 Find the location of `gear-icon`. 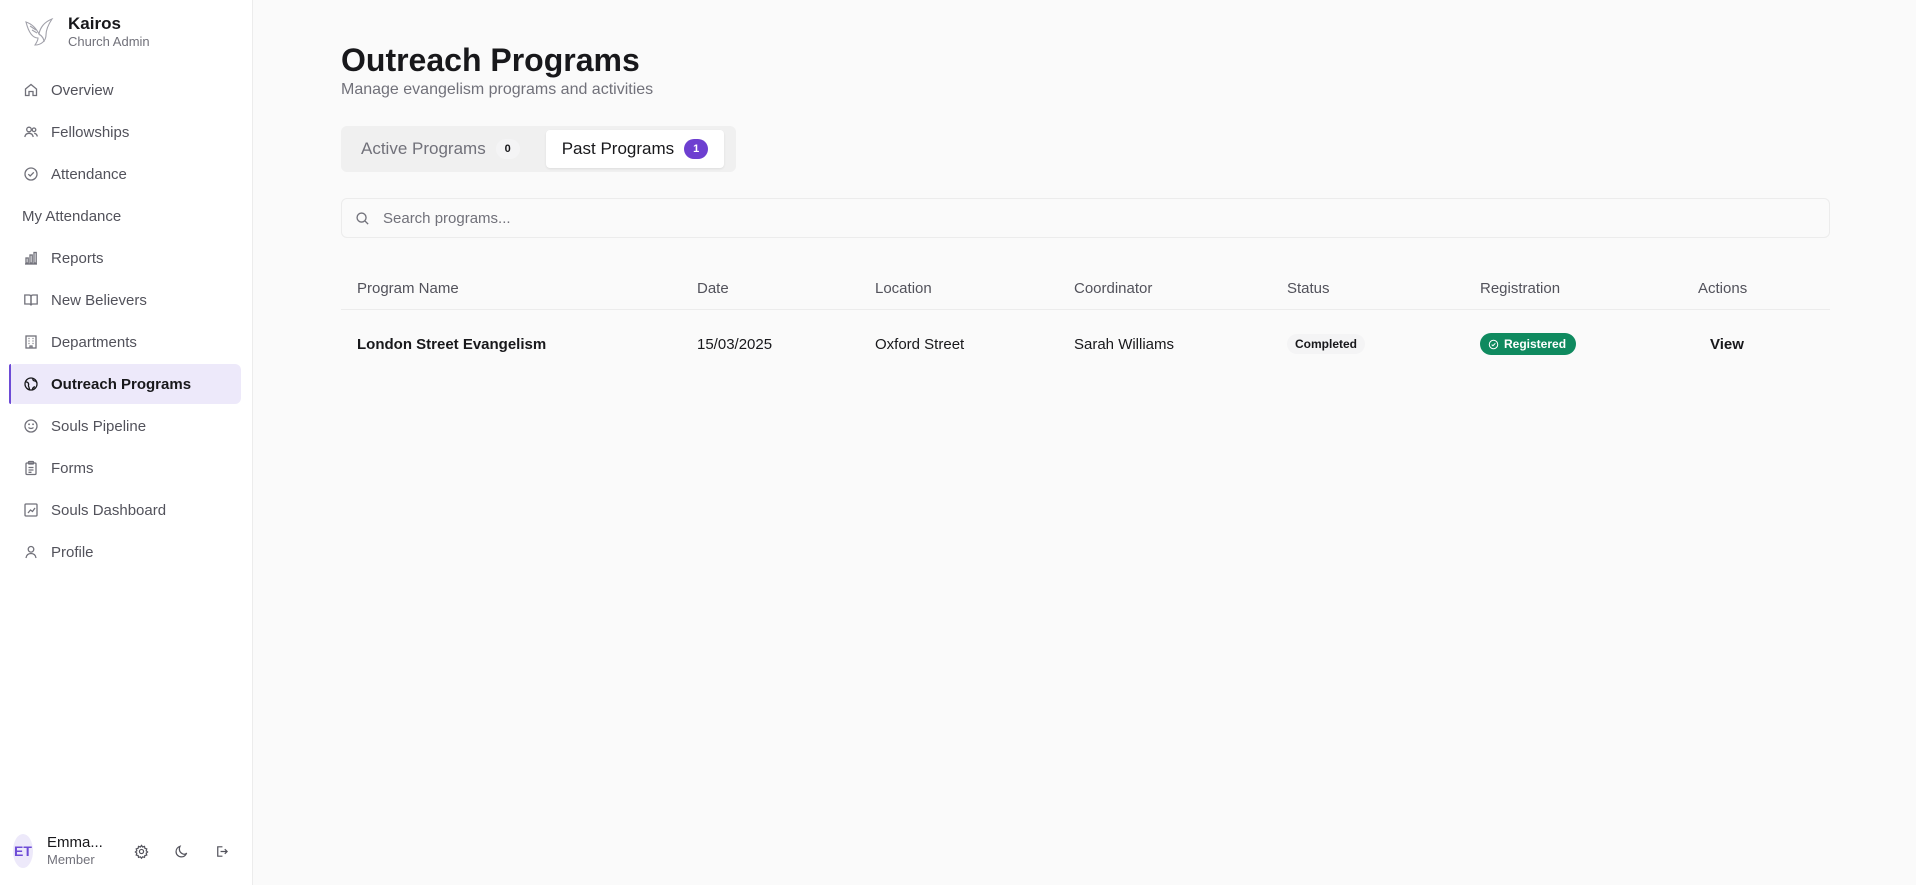

gear-icon is located at coordinates (141, 851).